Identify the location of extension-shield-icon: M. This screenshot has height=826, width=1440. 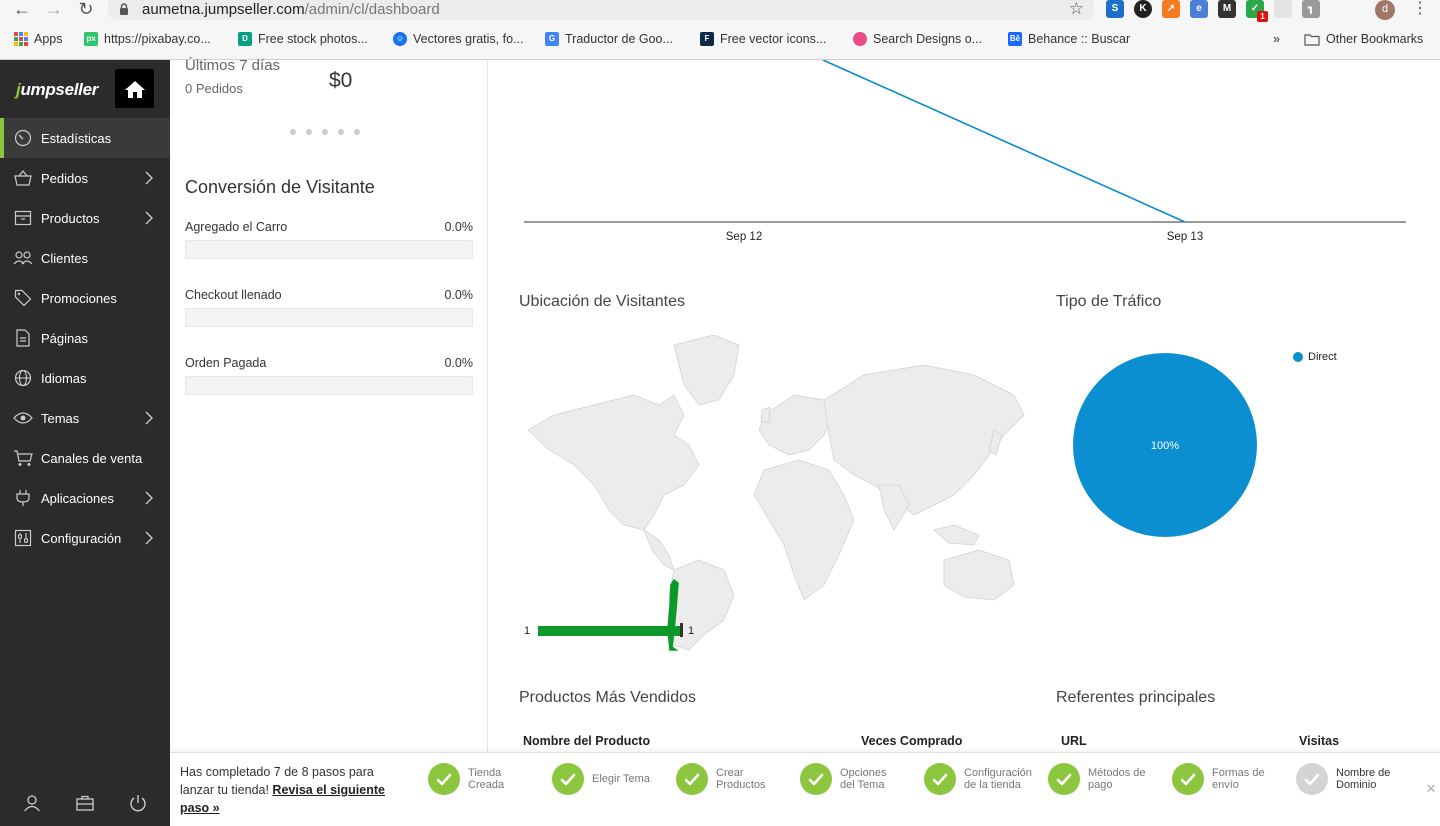
(1227, 9).